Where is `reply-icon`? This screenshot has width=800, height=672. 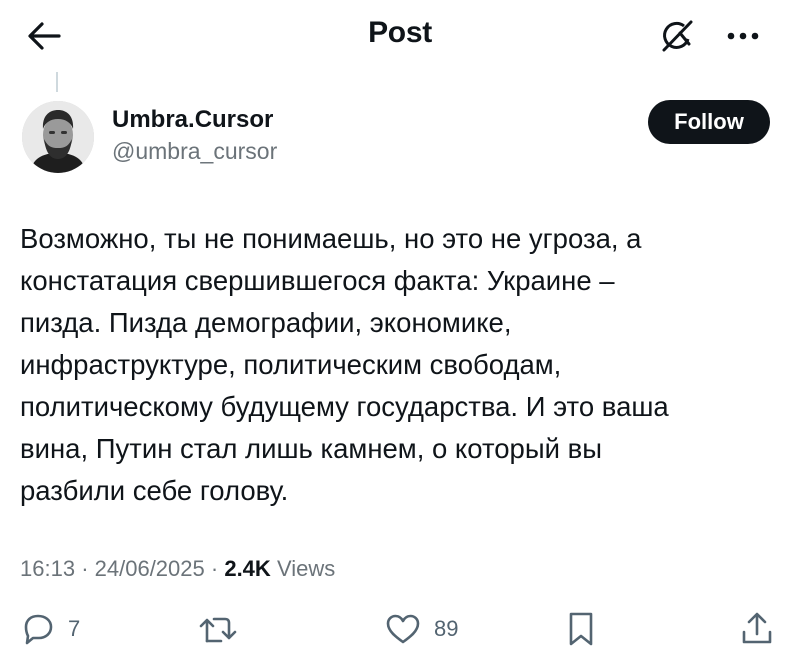
reply-icon is located at coordinates (38, 629).